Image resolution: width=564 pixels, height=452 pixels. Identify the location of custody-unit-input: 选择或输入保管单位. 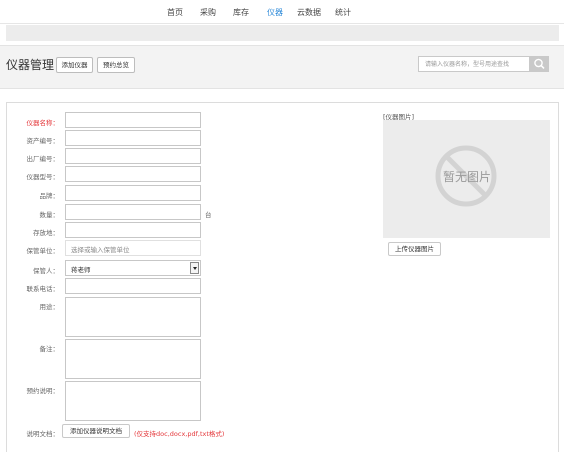
(133, 248).